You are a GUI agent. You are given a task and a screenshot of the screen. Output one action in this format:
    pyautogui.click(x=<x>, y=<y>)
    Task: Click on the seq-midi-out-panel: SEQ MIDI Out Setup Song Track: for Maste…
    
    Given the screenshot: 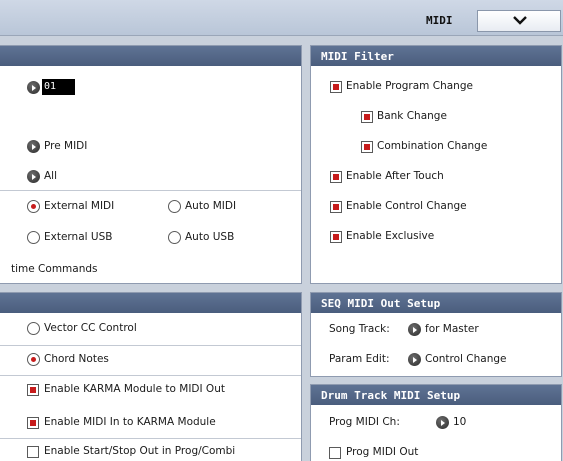 What is the action you would take?
    pyautogui.click(x=436, y=334)
    